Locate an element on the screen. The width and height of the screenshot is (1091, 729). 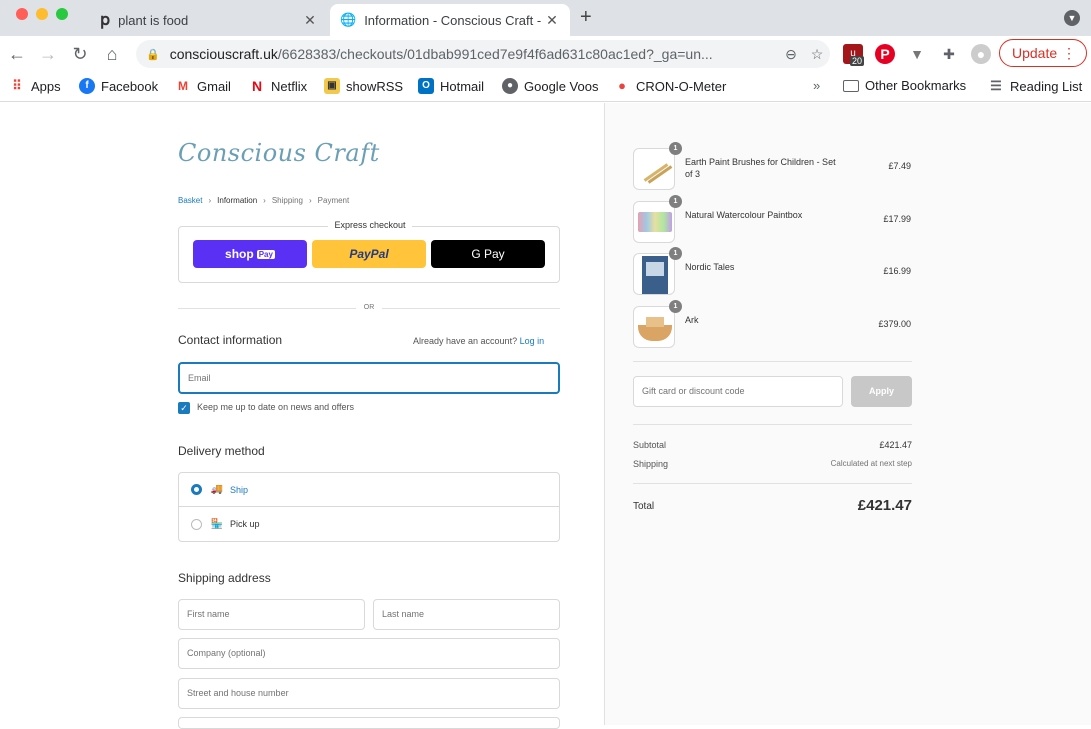
bookmark-label: Facebook is located at coordinates (130, 86).